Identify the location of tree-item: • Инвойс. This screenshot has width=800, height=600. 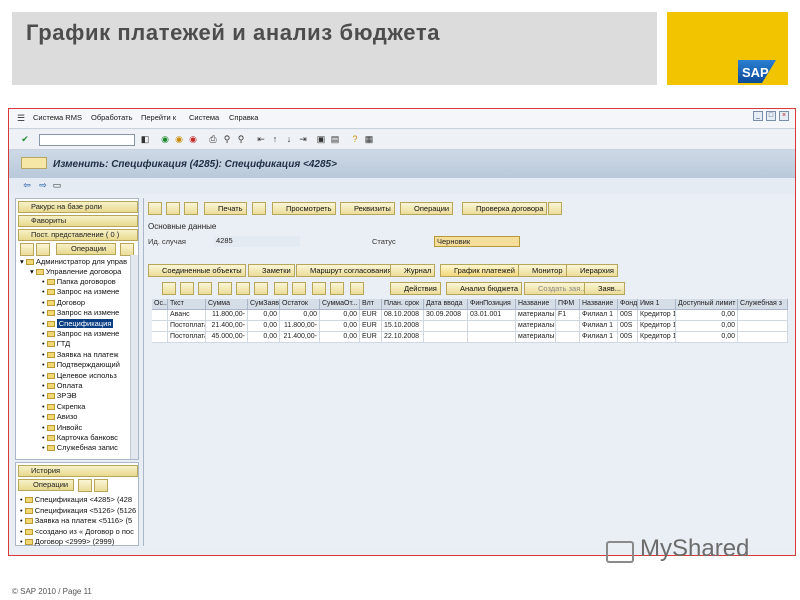
(62, 427).